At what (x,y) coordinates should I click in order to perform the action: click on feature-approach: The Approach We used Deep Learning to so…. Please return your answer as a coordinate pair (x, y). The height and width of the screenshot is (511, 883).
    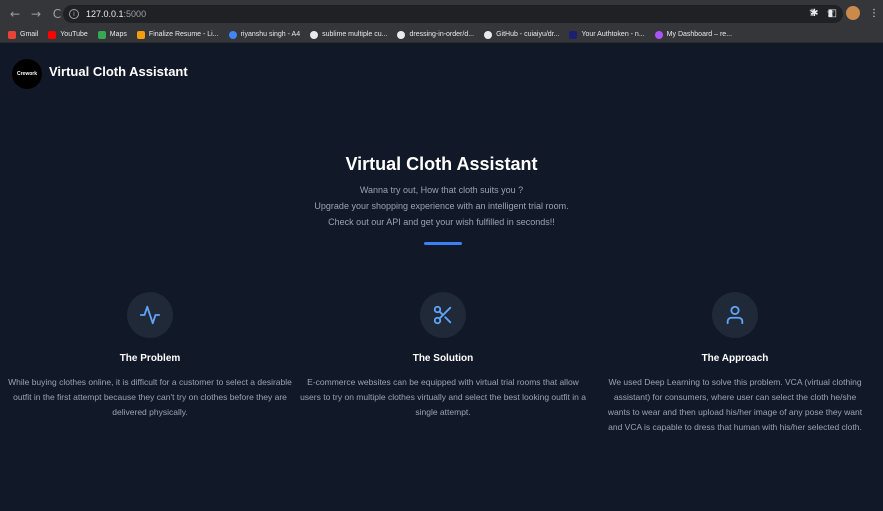
    Looking at the image, I should click on (735, 363).